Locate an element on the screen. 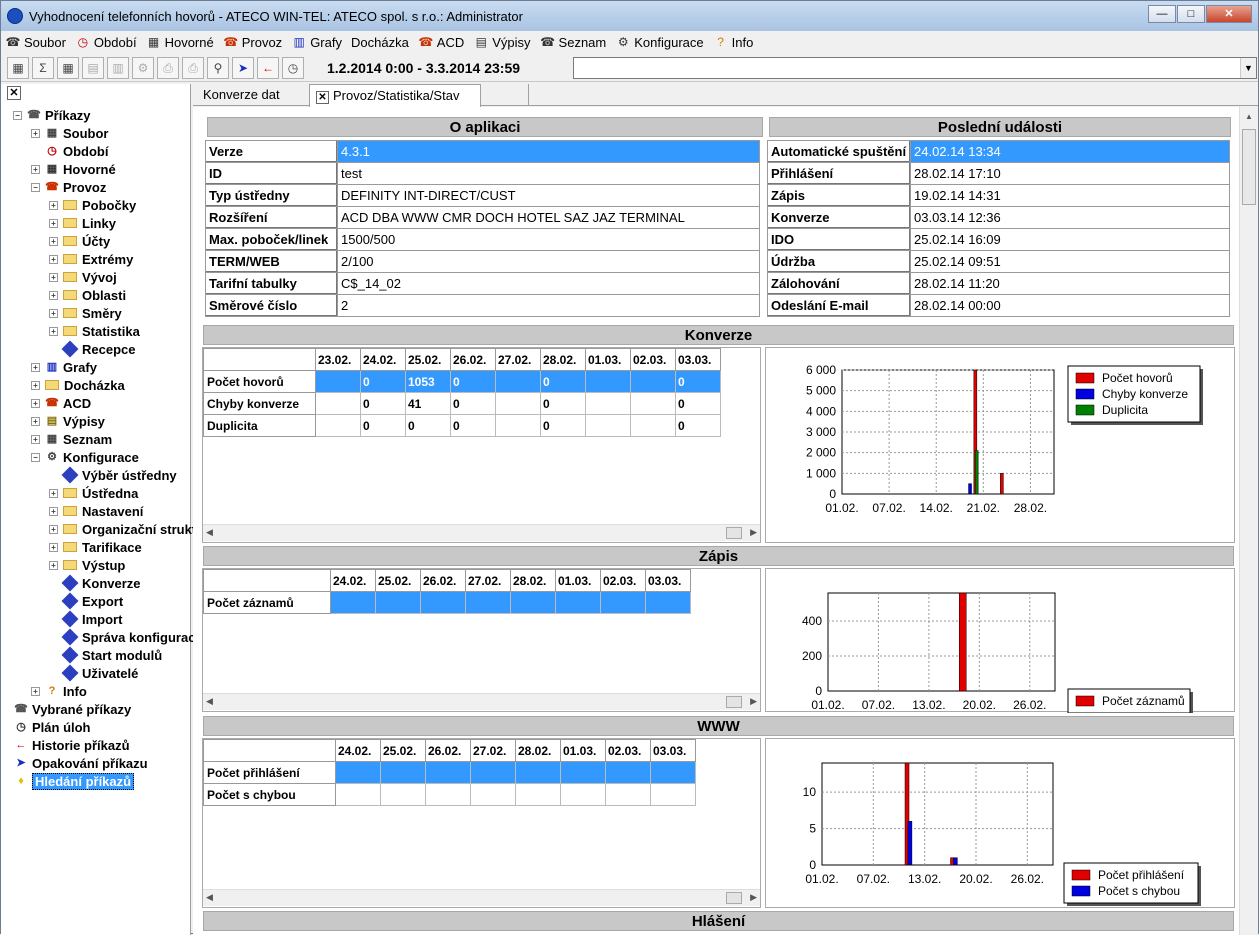 The width and height of the screenshot is (1259, 935). zapis-hscroll: ◀ ▶ is located at coordinates (481, 701).